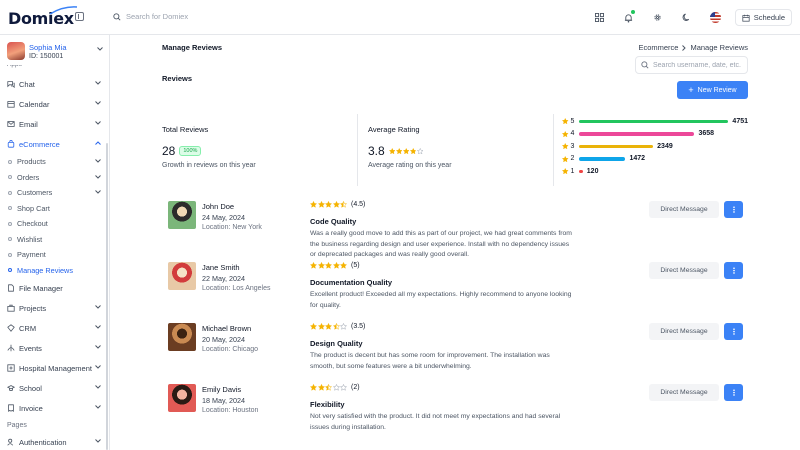  What do you see at coordinates (218, 206) in the screenshot?
I see `reviewer-name: John Doe` at bounding box center [218, 206].